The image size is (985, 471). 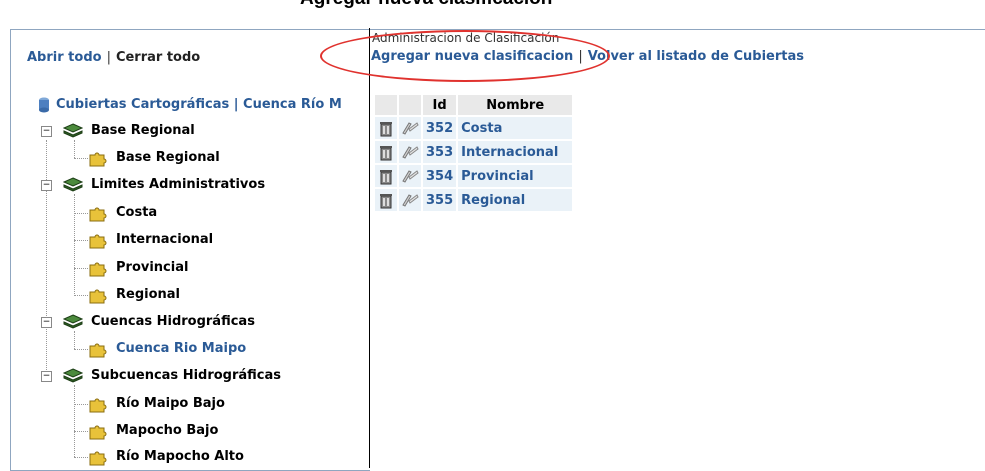 What do you see at coordinates (515, 105) in the screenshot?
I see `table-header-nombre: Nombre` at bounding box center [515, 105].